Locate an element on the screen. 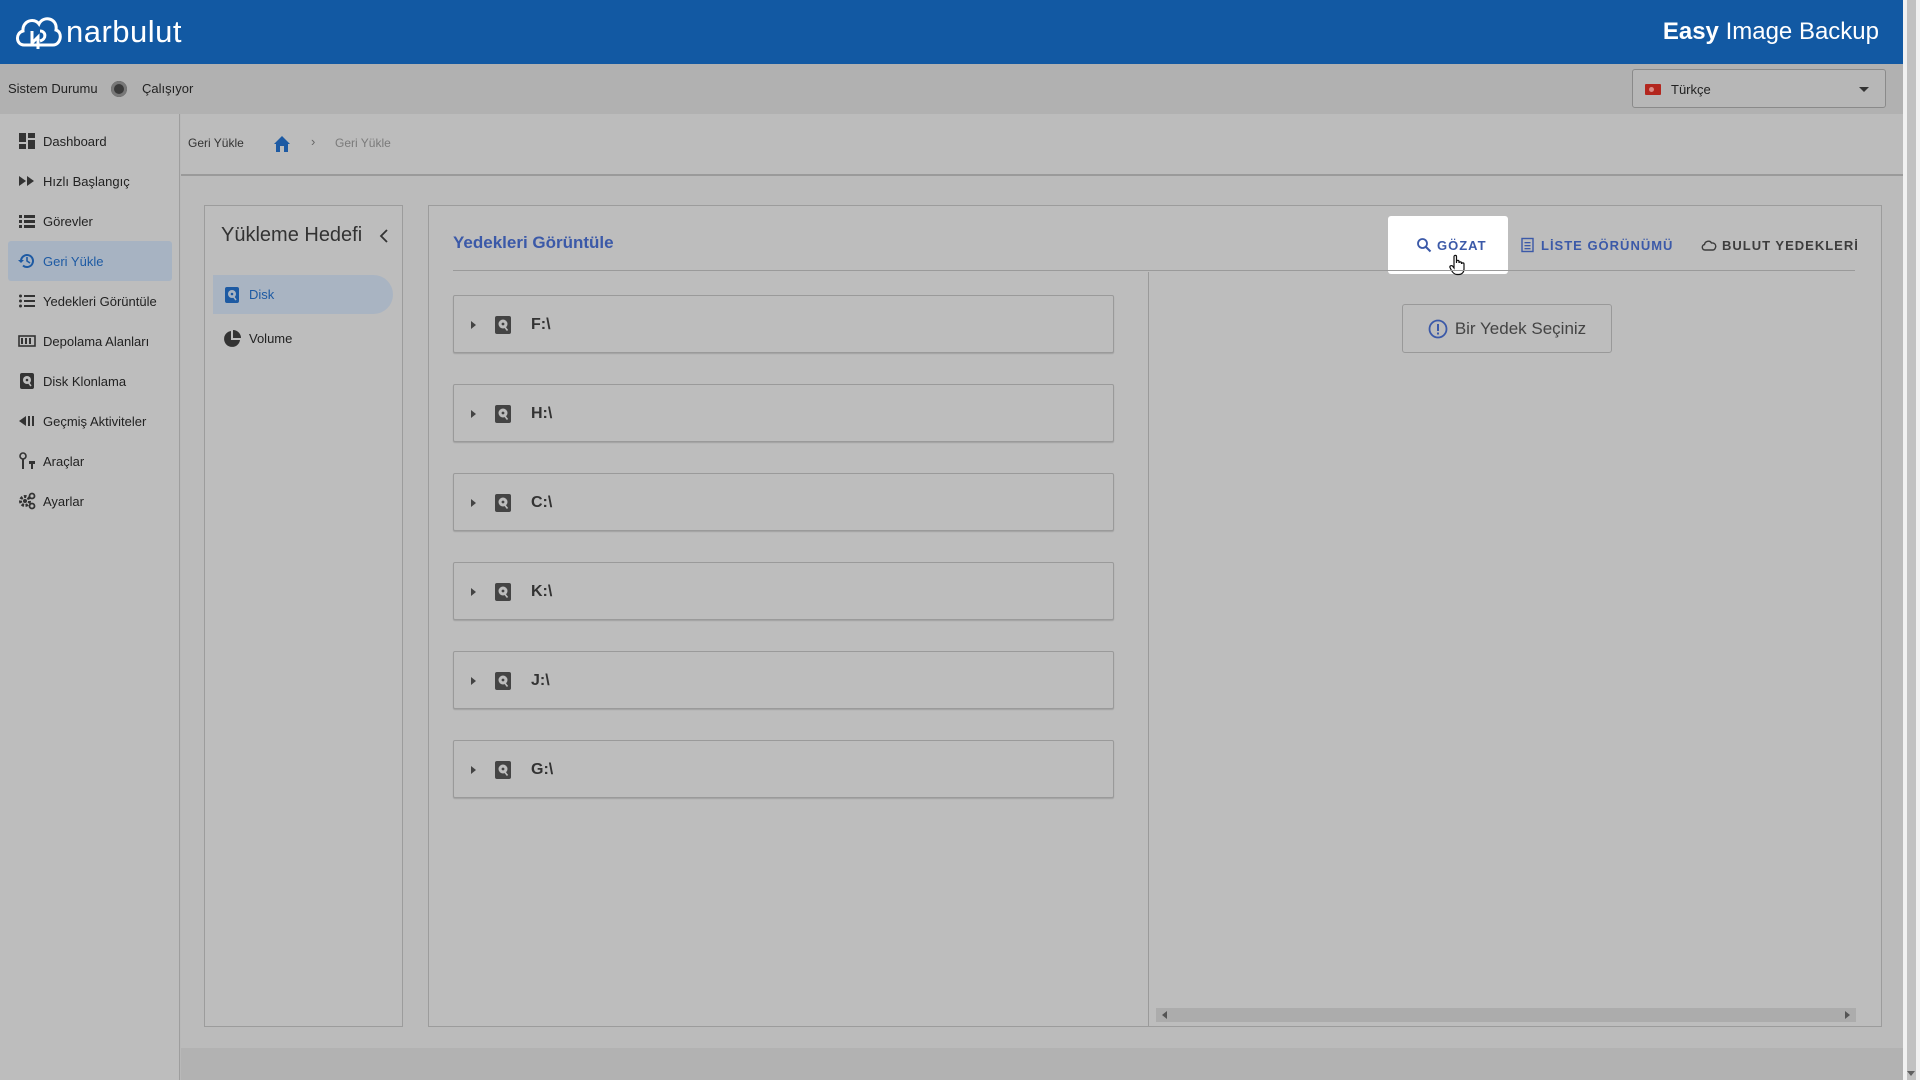 Image resolution: width=1920 pixels, height=1080 pixels. sidebar-item-label: Ayarlar is located at coordinates (63, 501).